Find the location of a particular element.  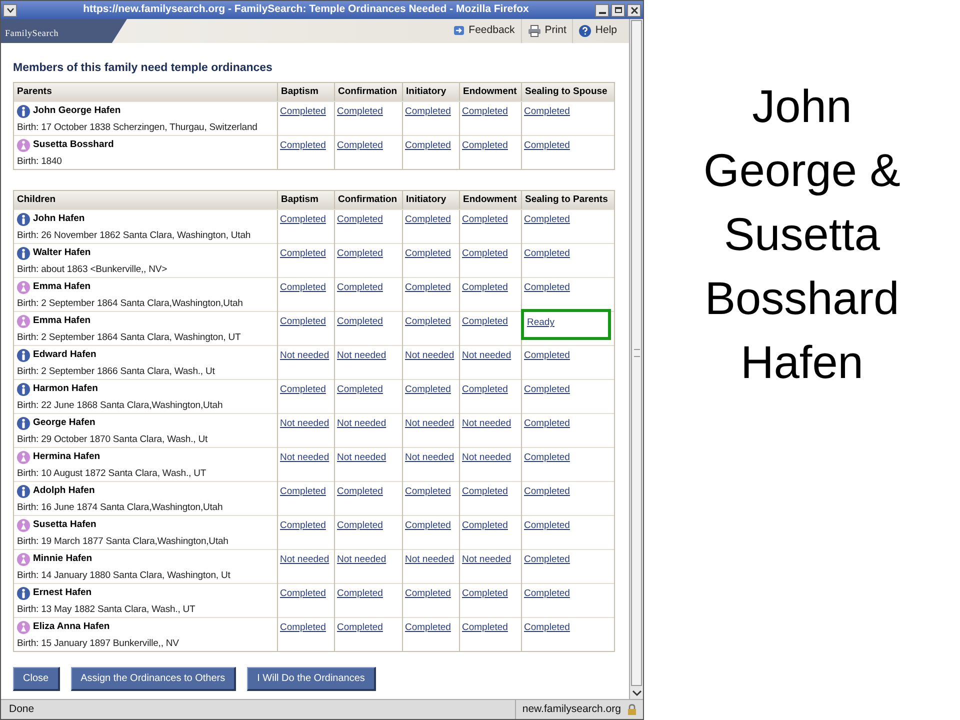

column-header: Initiatory is located at coordinates (426, 199).